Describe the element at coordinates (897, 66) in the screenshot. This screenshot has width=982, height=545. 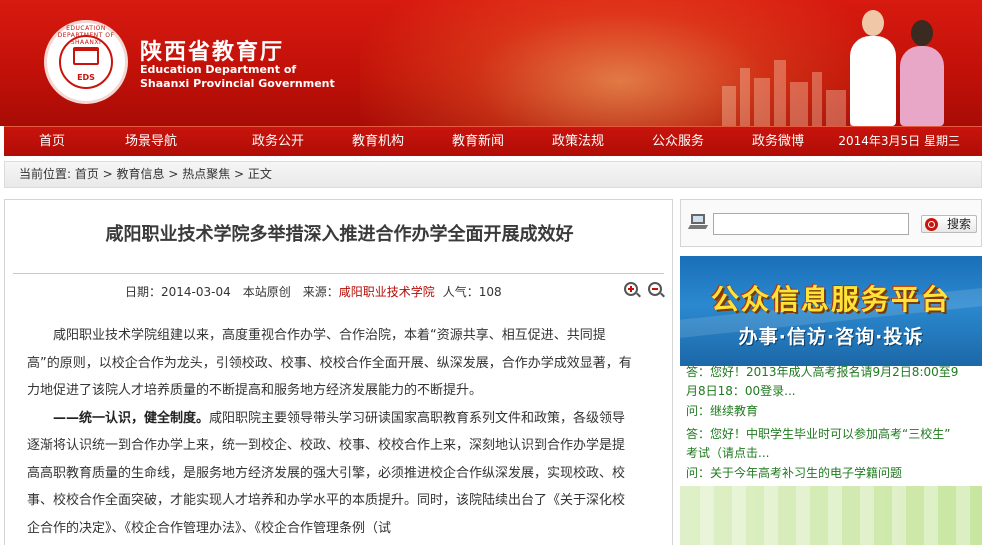
I see `students-photo` at that location.